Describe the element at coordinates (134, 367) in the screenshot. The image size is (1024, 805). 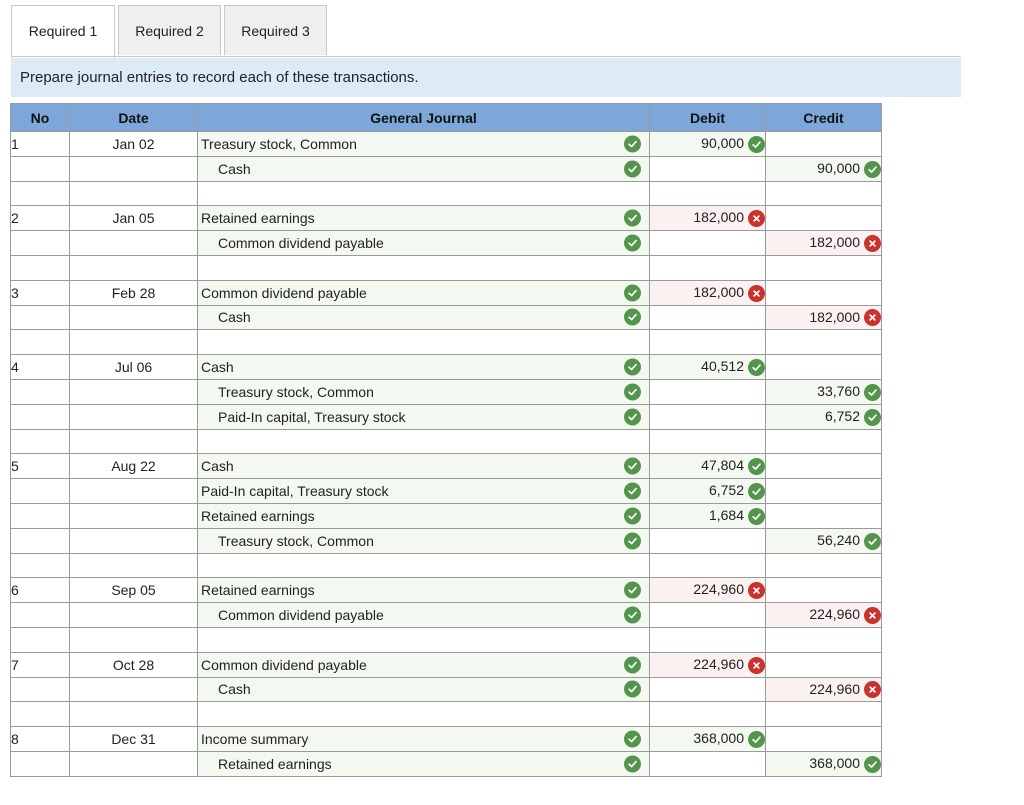
I see `date-cell: Jul 06` at that location.